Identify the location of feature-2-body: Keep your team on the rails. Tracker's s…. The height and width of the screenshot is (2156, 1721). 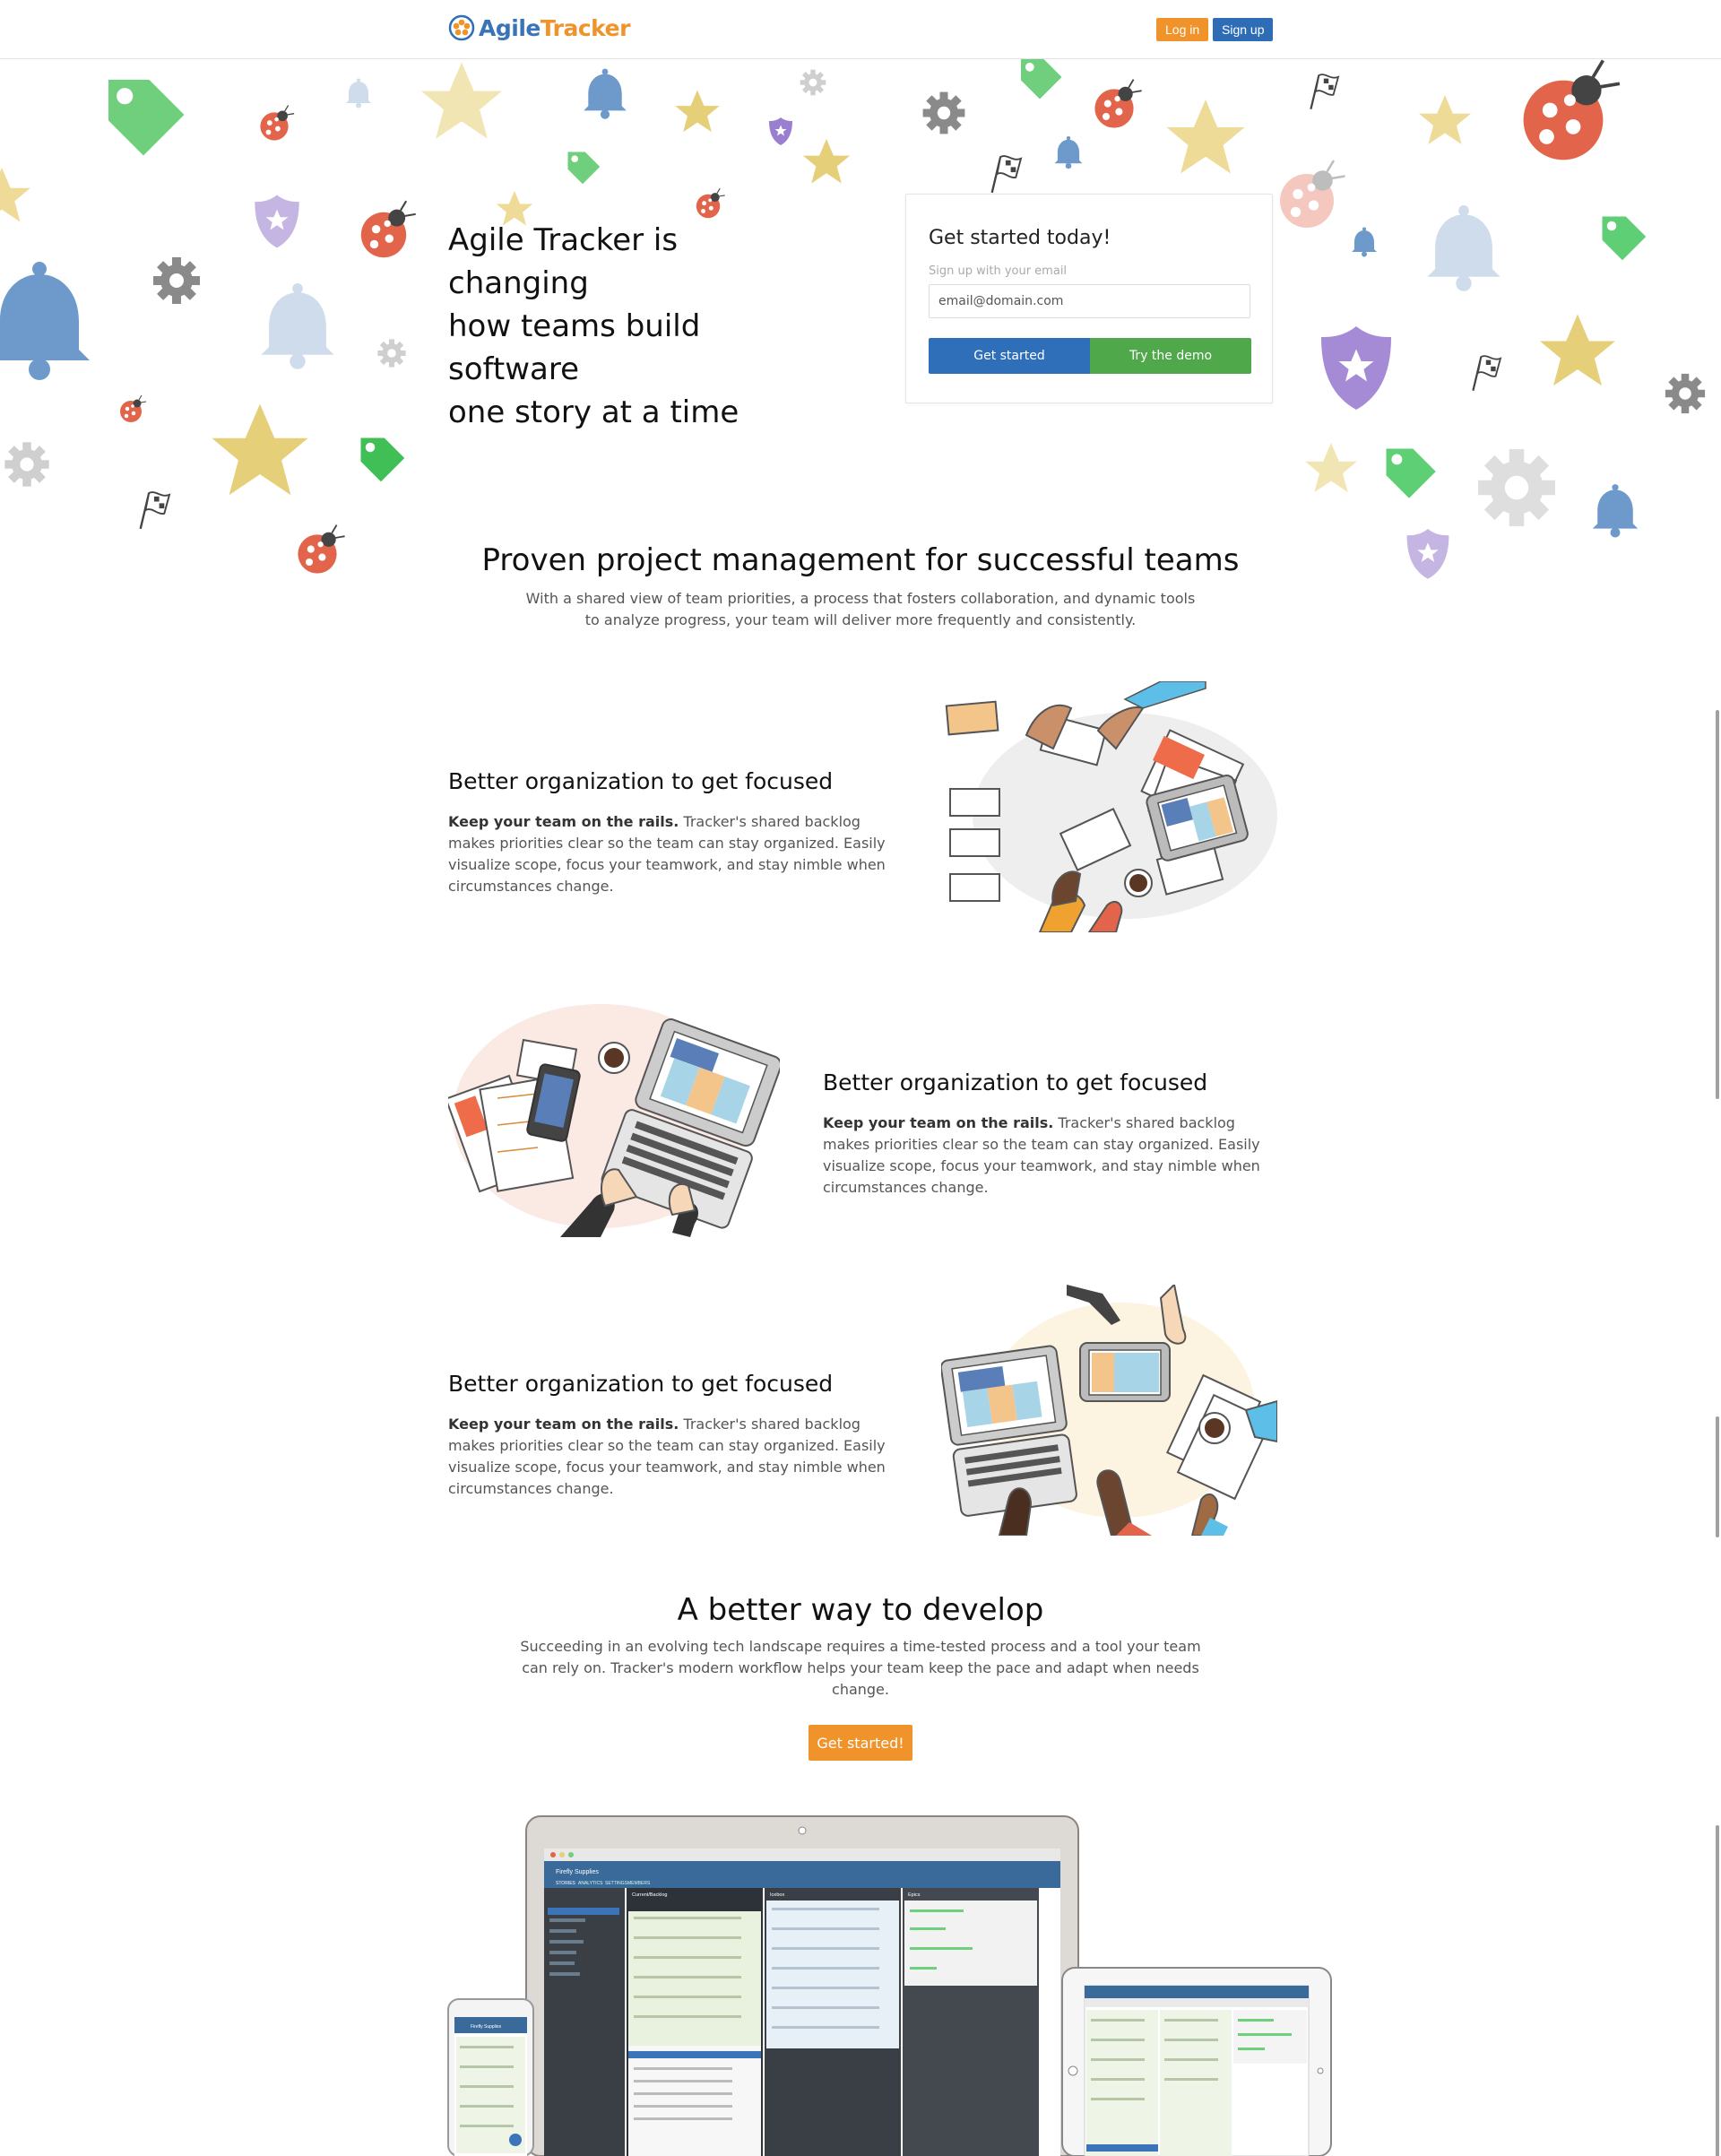
(1041, 1155).